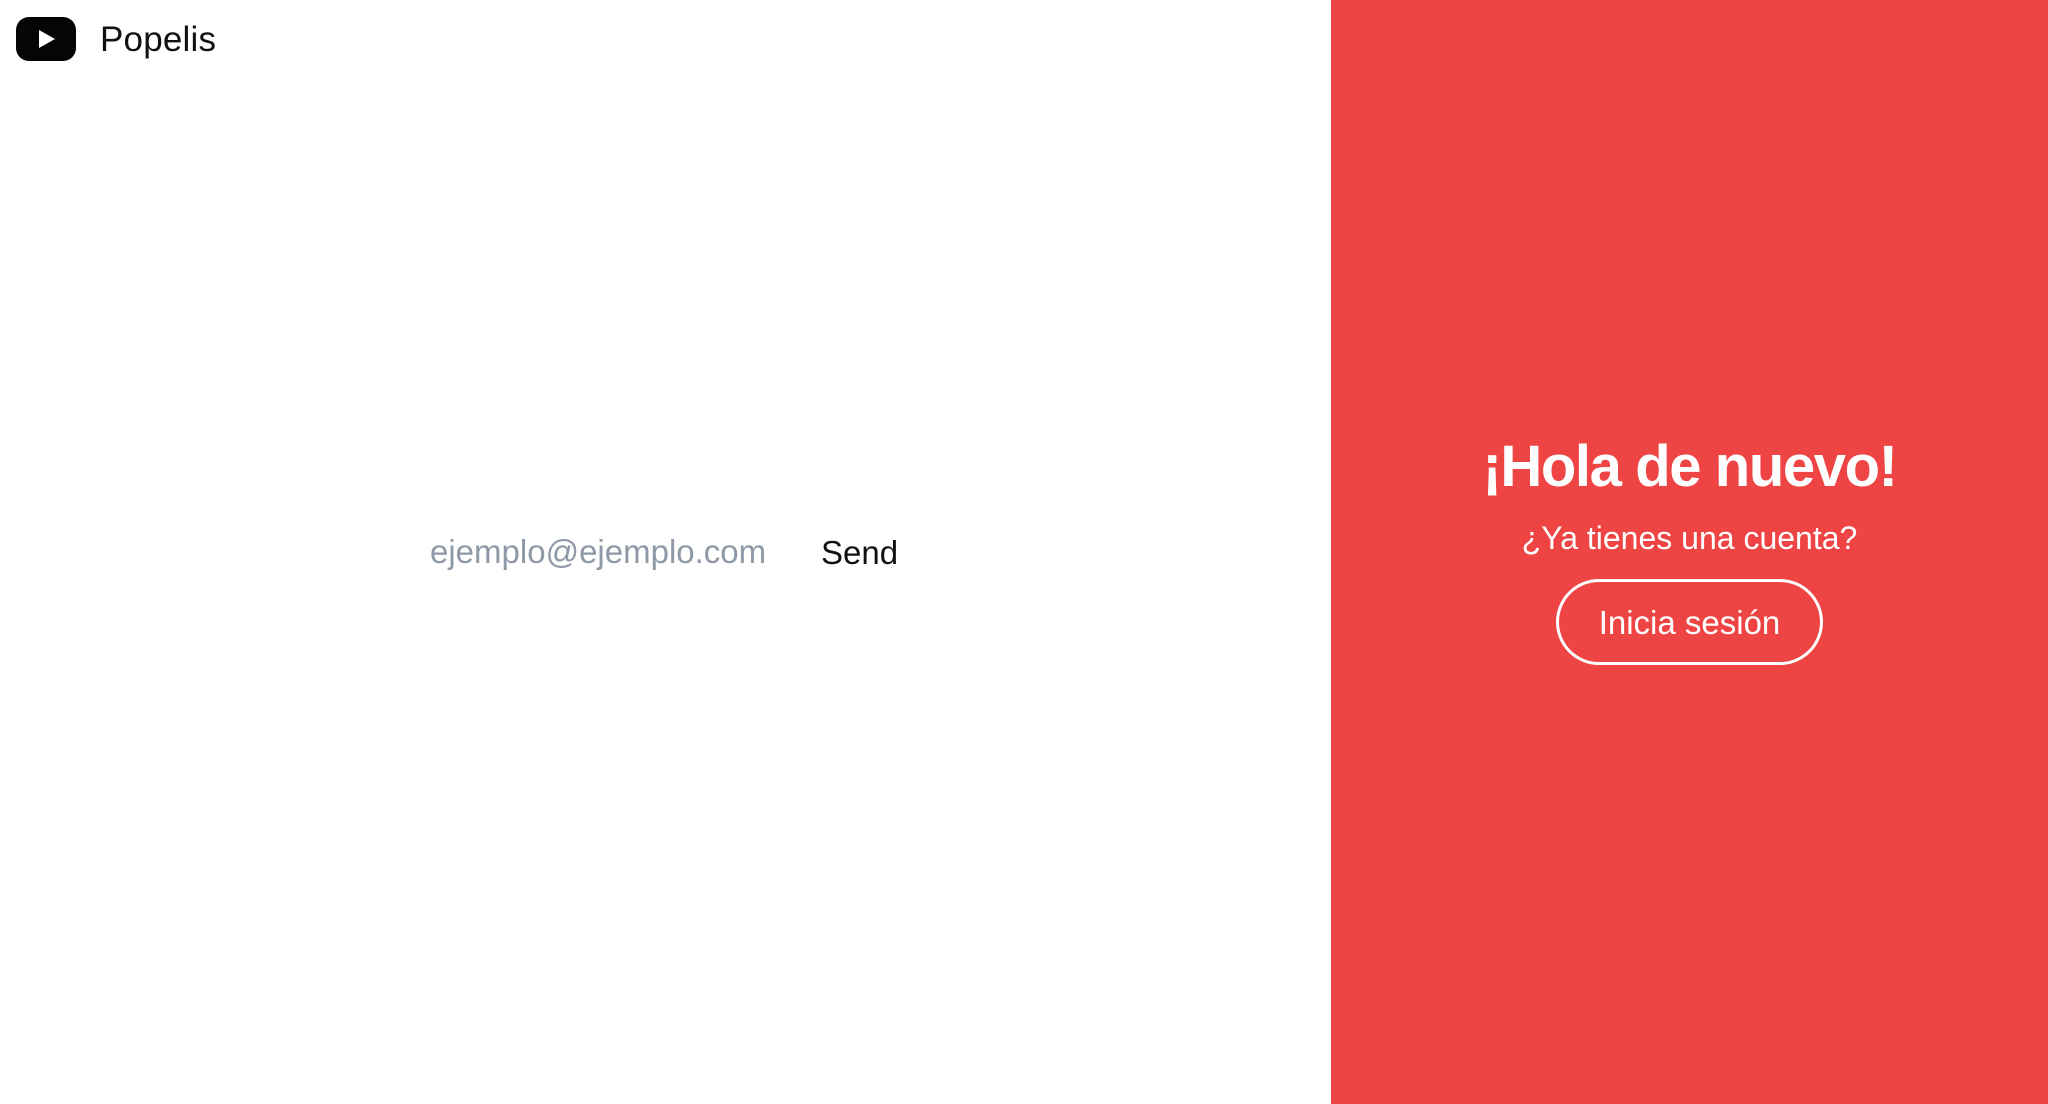 The height and width of the screenshot is (1104, 2048). I want to click on welcome-title: ¡Hola de nuevo!, so click(1689, 466).